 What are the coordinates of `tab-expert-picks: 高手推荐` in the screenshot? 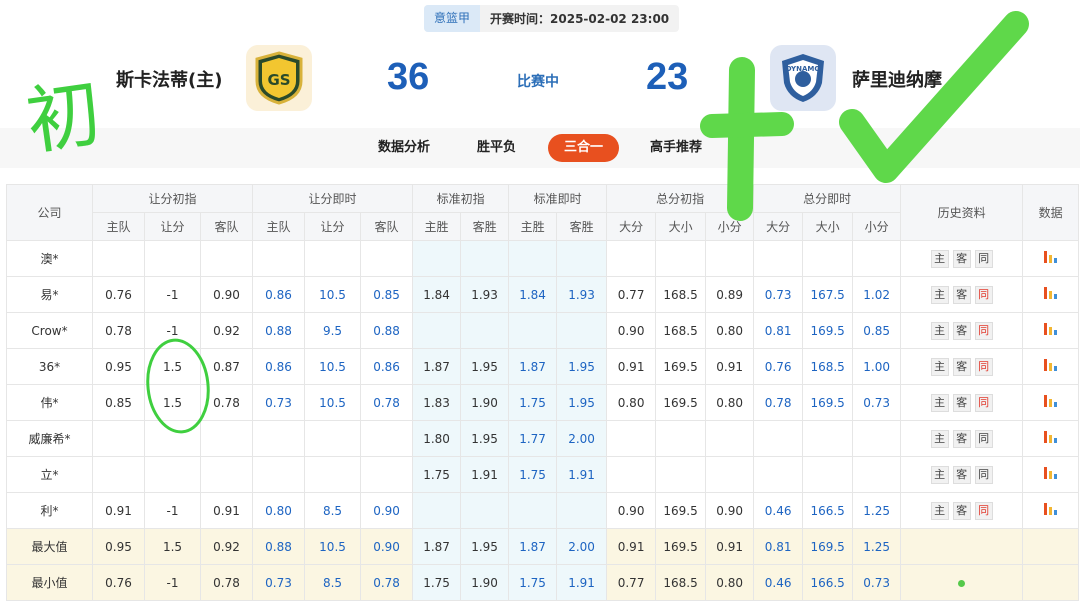 It's located at (676, 148).